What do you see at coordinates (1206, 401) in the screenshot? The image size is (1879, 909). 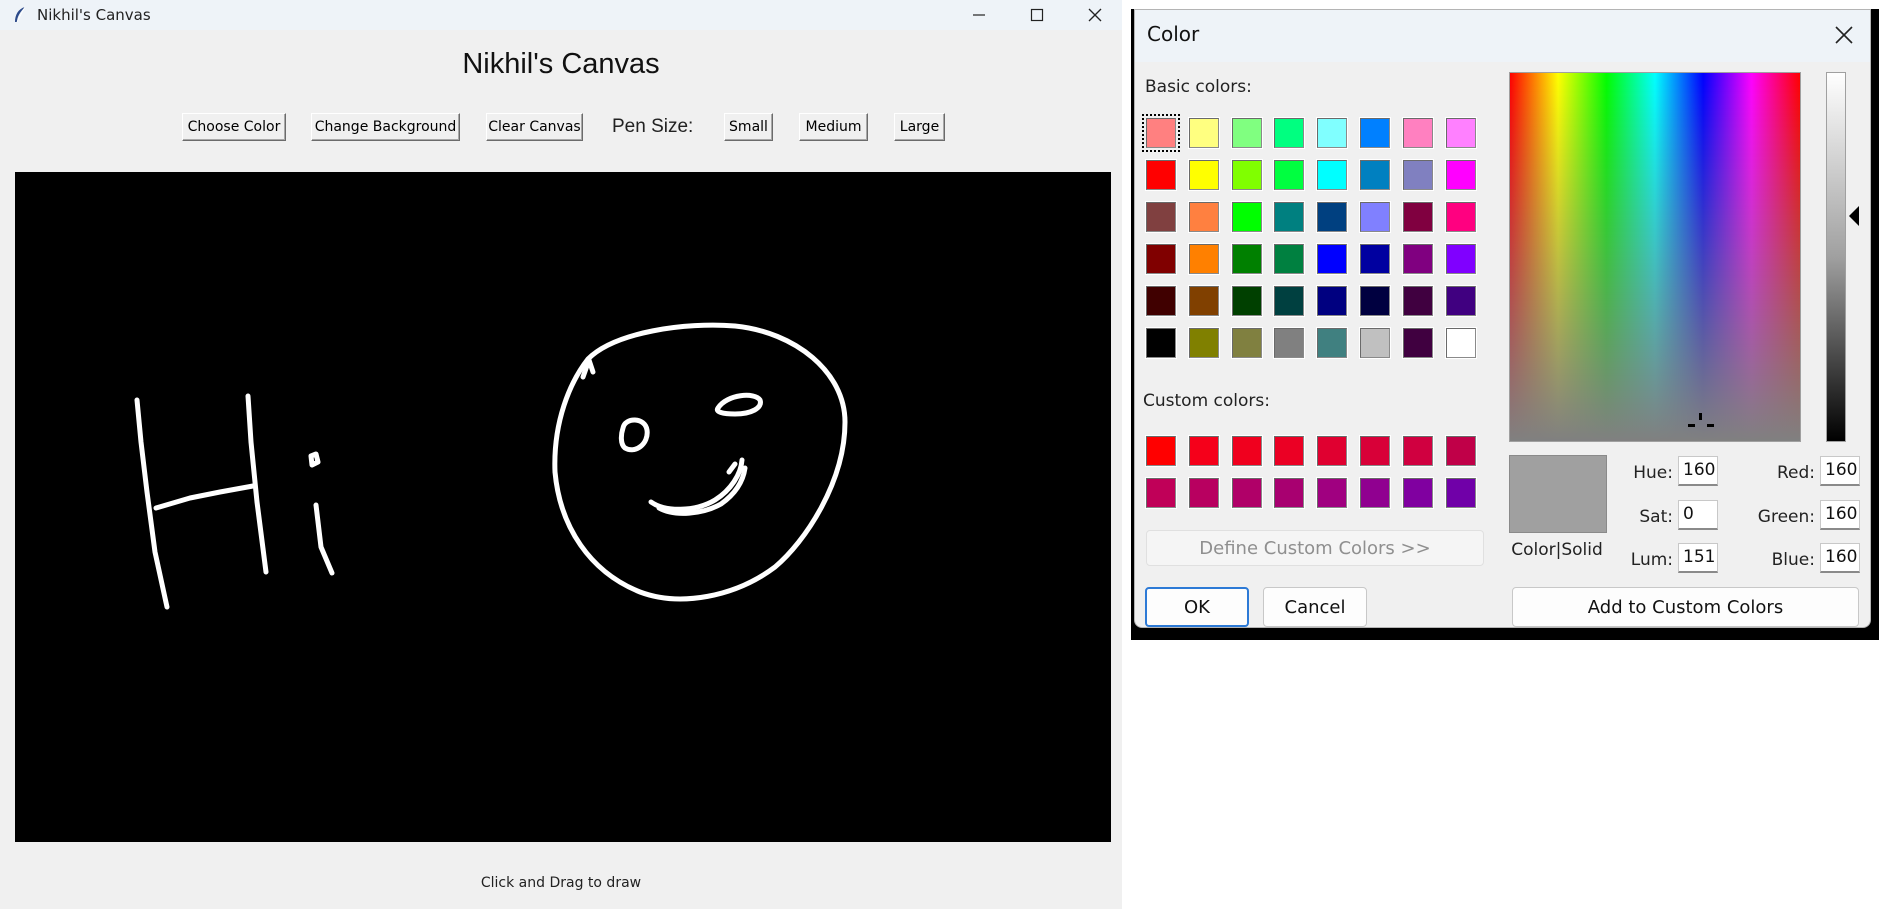 I see `custom-colors-label: Custom colors:` at bounding box center [1206, 401].